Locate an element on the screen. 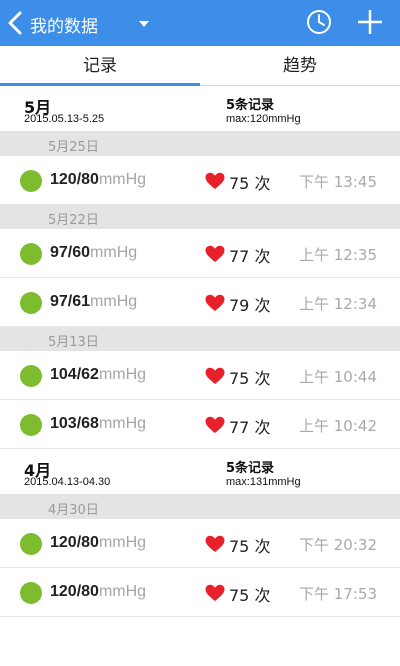 This screenshot has width=400, height=666. pulse: 79 次 is located at coordinates (250, 305).